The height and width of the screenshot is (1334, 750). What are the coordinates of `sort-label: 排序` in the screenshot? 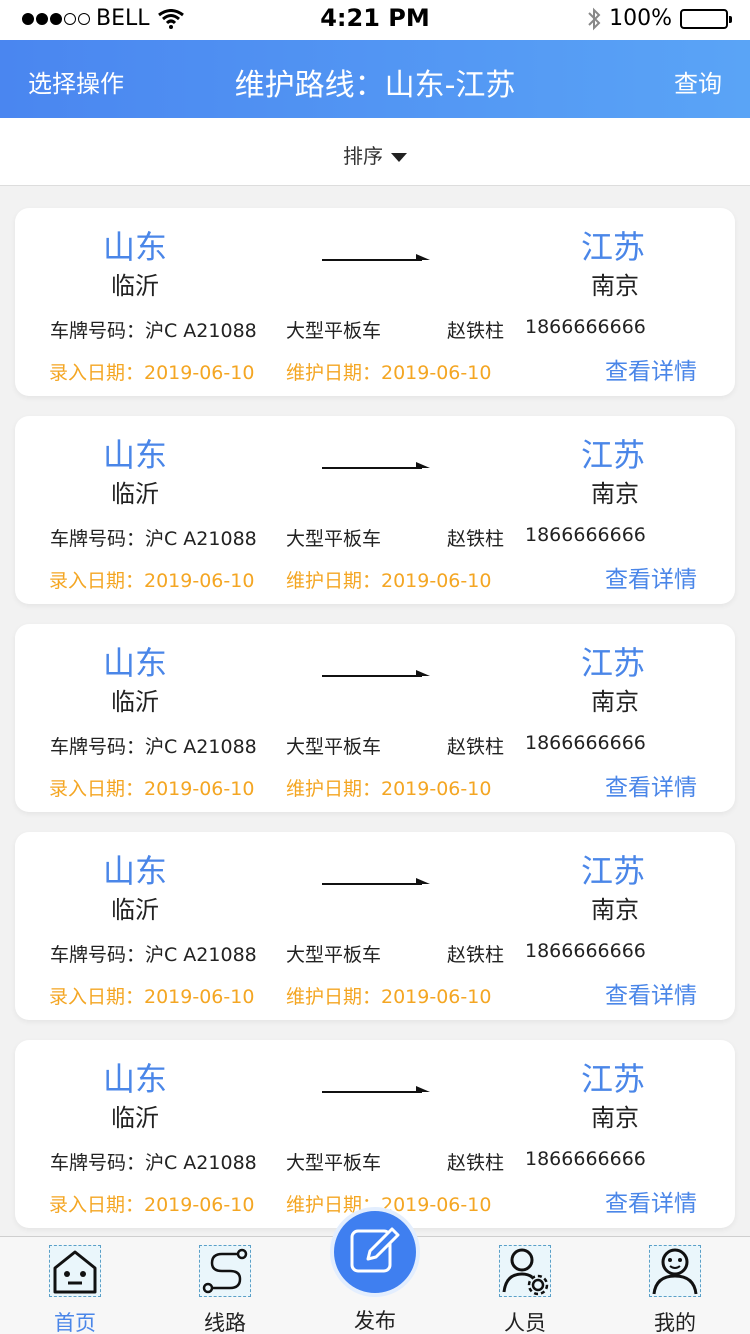 It's located at (363, 156).